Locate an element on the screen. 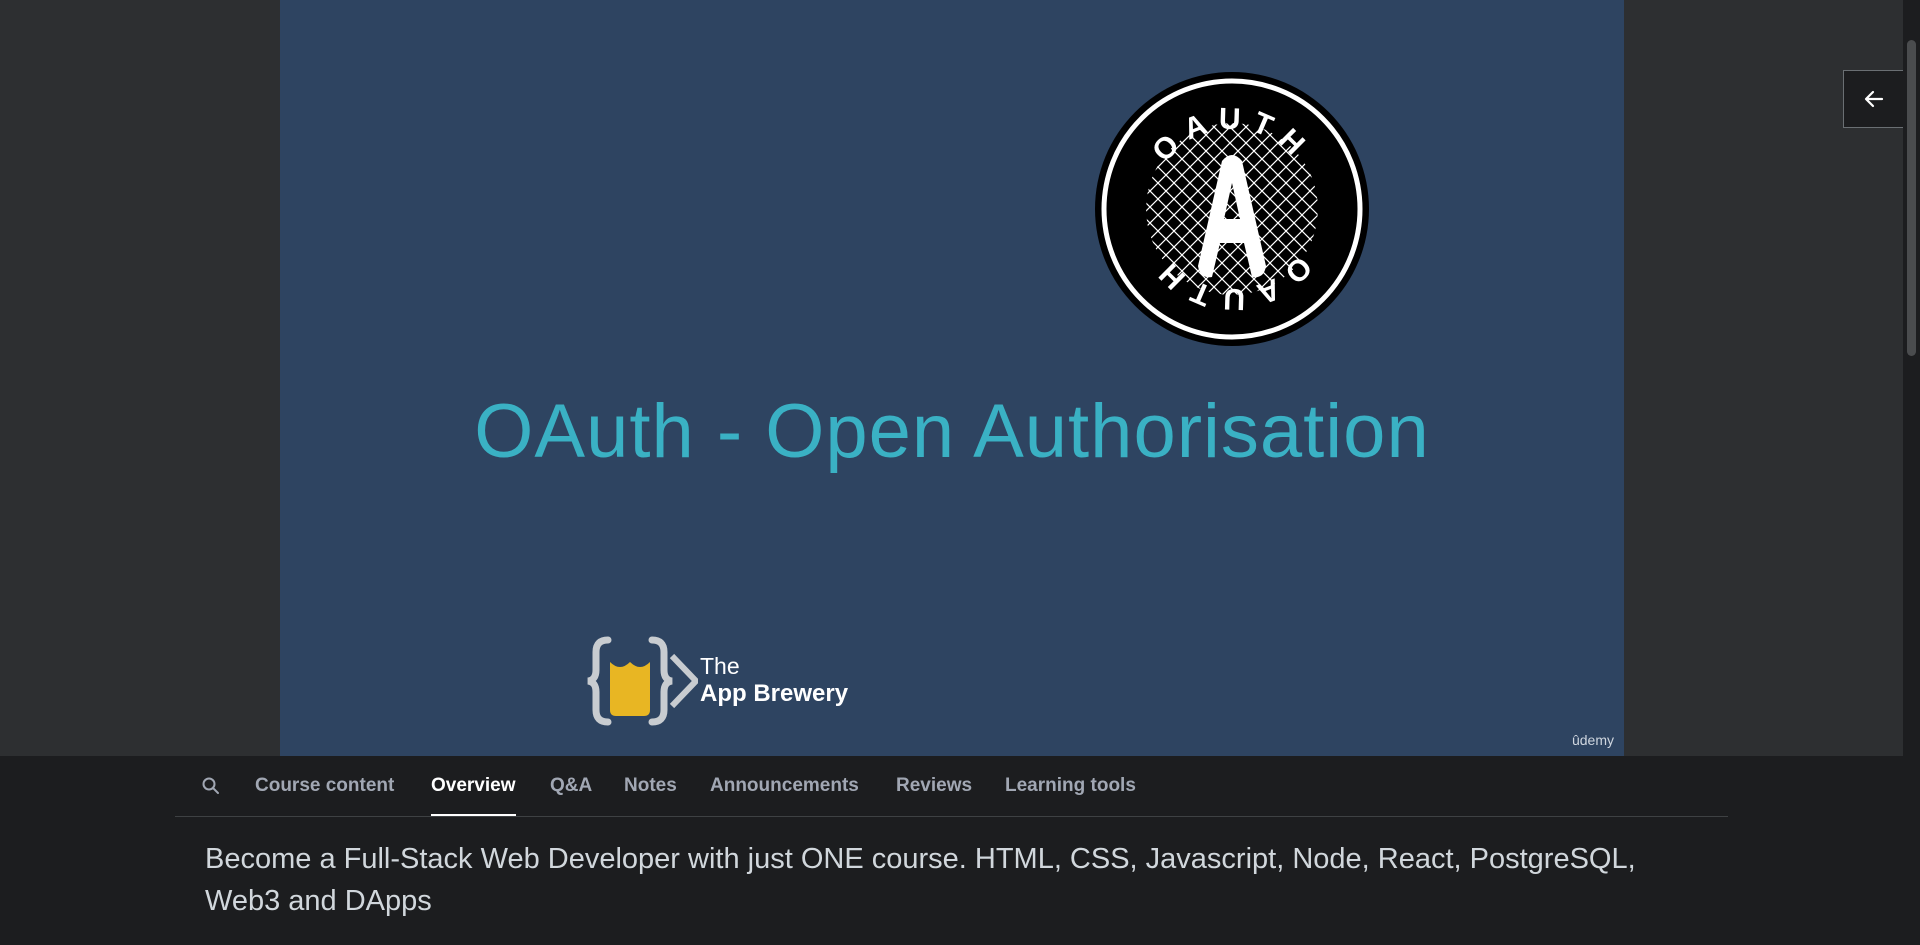  tab-learning-tools: Learning tools is located at coordinates (1070, 786).